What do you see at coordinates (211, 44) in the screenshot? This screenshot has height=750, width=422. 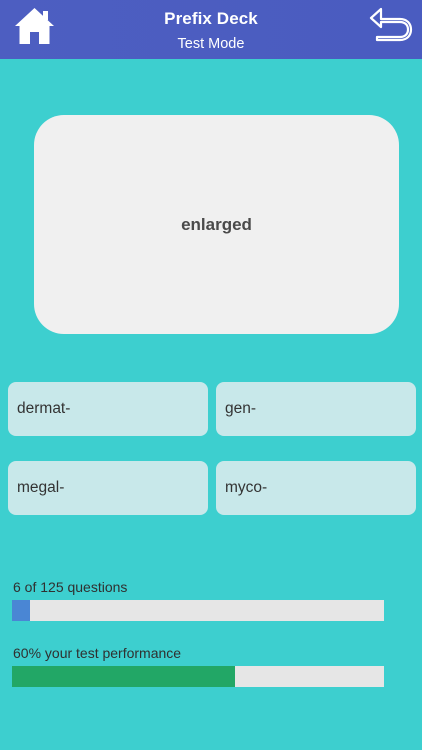 I see `page-subtitle: Test Mode` at bounding box center [211, 44].